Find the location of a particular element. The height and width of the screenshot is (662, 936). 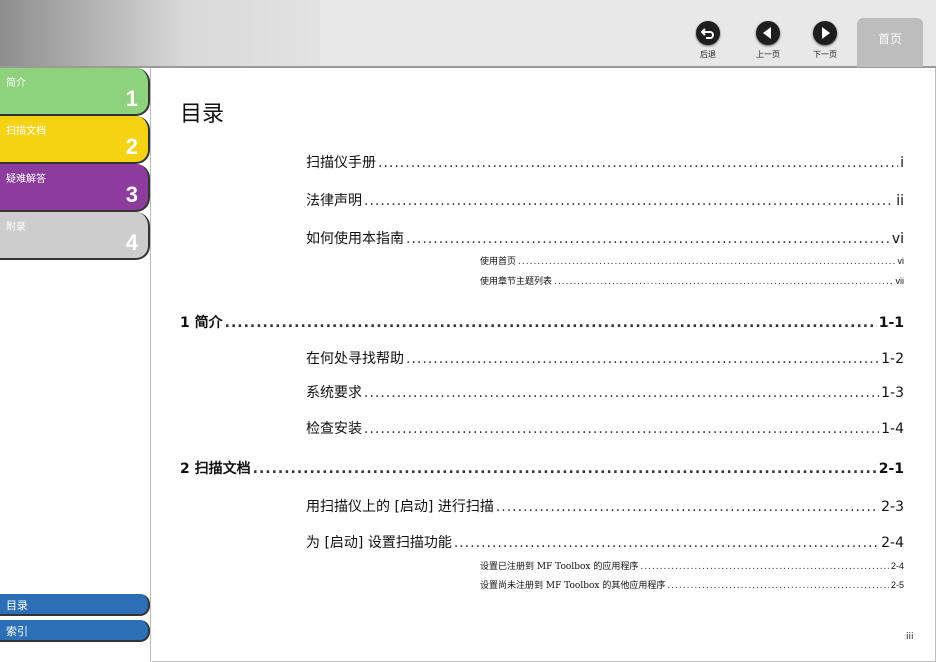

toc-entry-page: 1-2 is located at coordinates (892, 359).